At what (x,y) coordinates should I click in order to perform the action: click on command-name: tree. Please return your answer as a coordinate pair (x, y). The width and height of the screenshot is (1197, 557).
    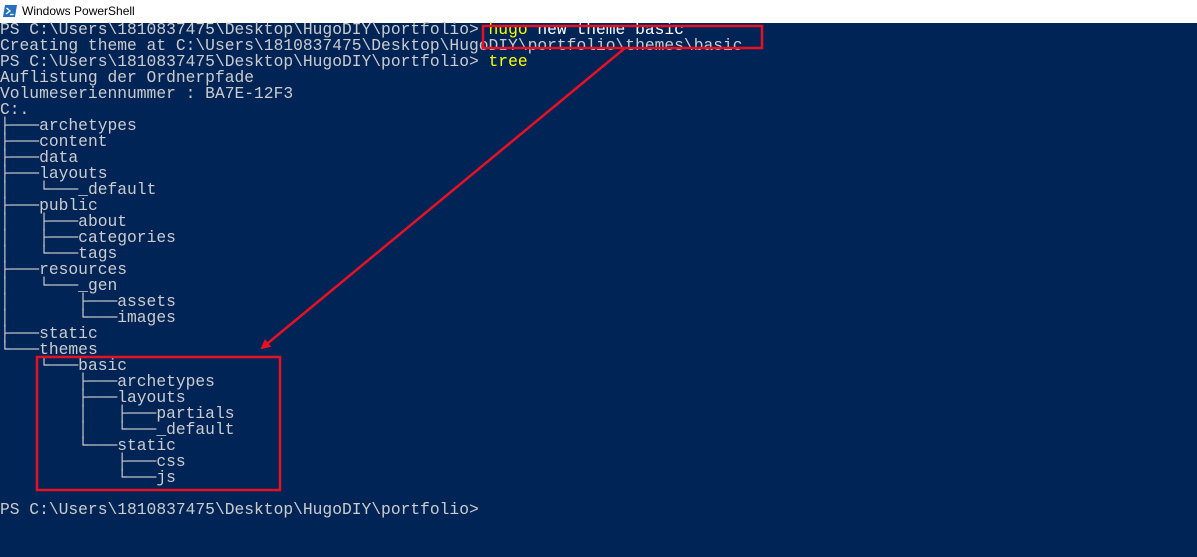
    Looking at the image, I should click on (508, 61).